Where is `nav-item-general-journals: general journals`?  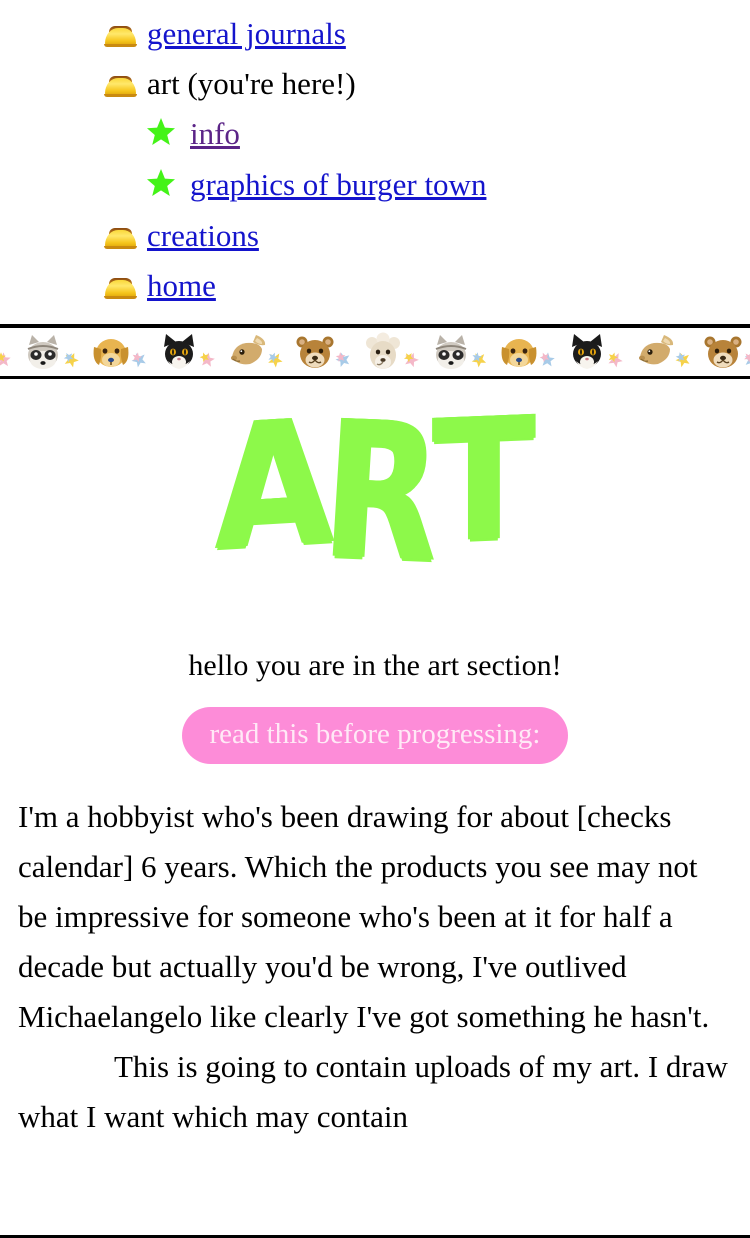
nav-item-general-journals: general journals is located at coordinates (375, 33).